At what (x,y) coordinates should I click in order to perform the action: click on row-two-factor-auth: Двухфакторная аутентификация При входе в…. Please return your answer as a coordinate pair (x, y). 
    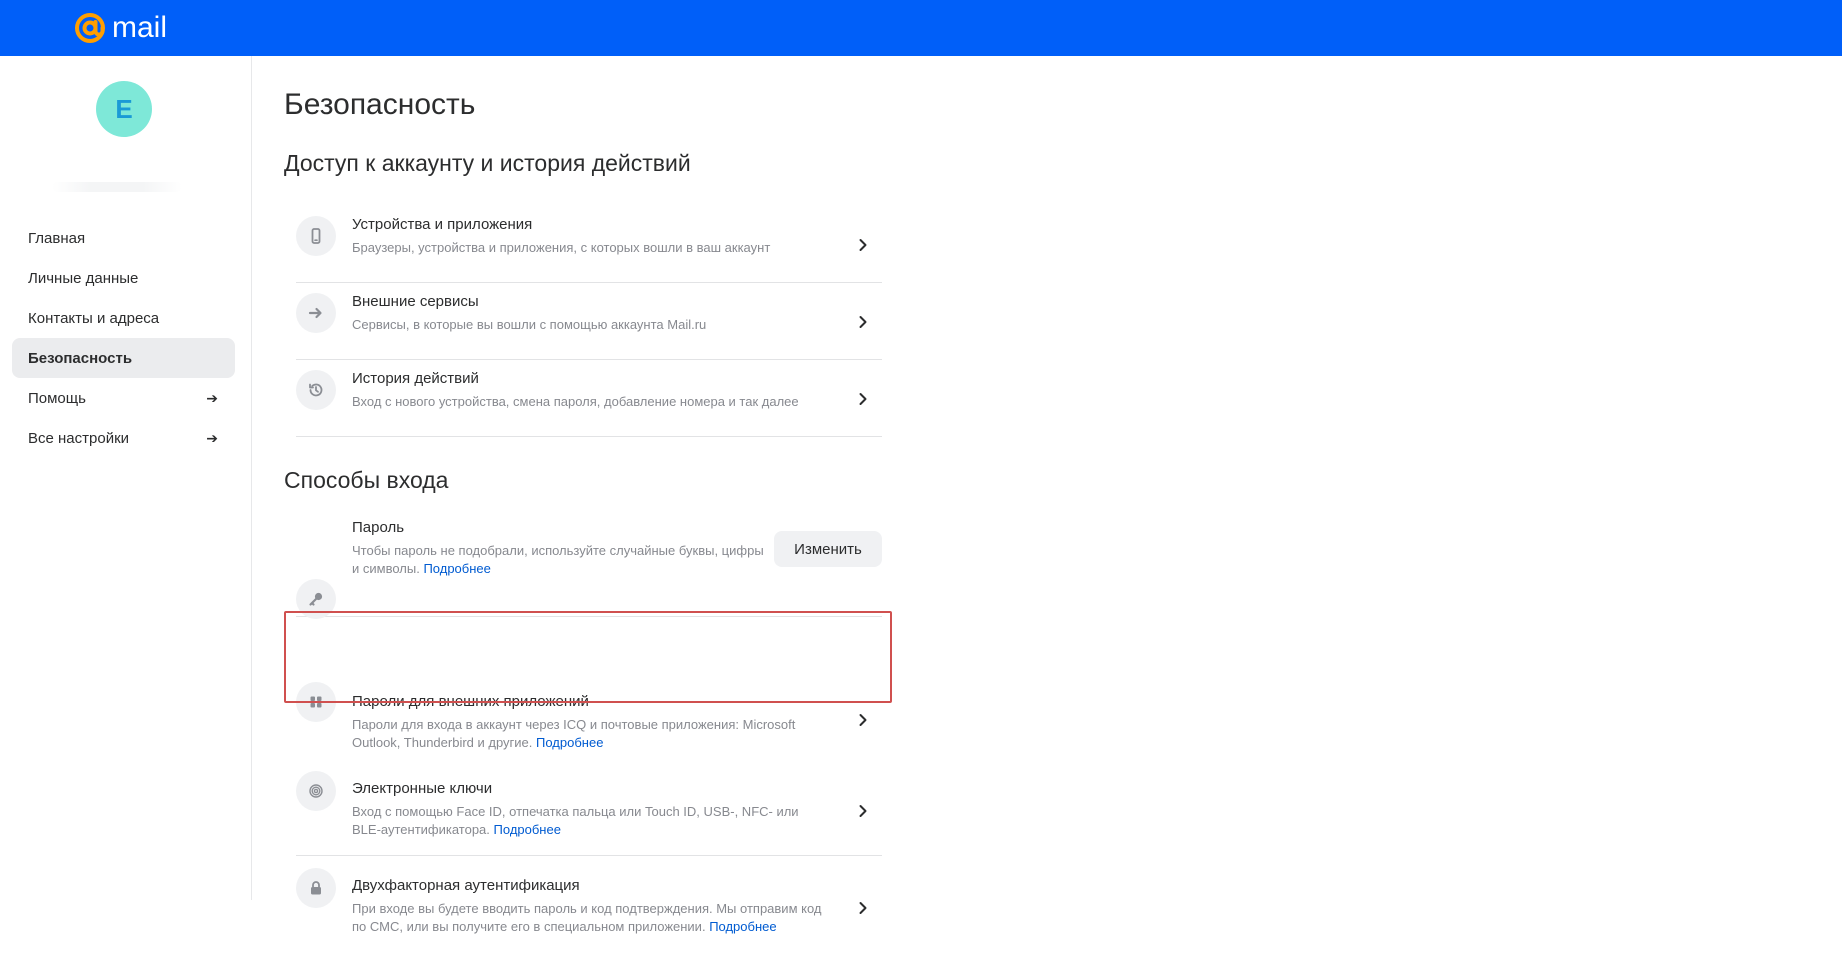
    Looking at the image, I should click on (589, 904).